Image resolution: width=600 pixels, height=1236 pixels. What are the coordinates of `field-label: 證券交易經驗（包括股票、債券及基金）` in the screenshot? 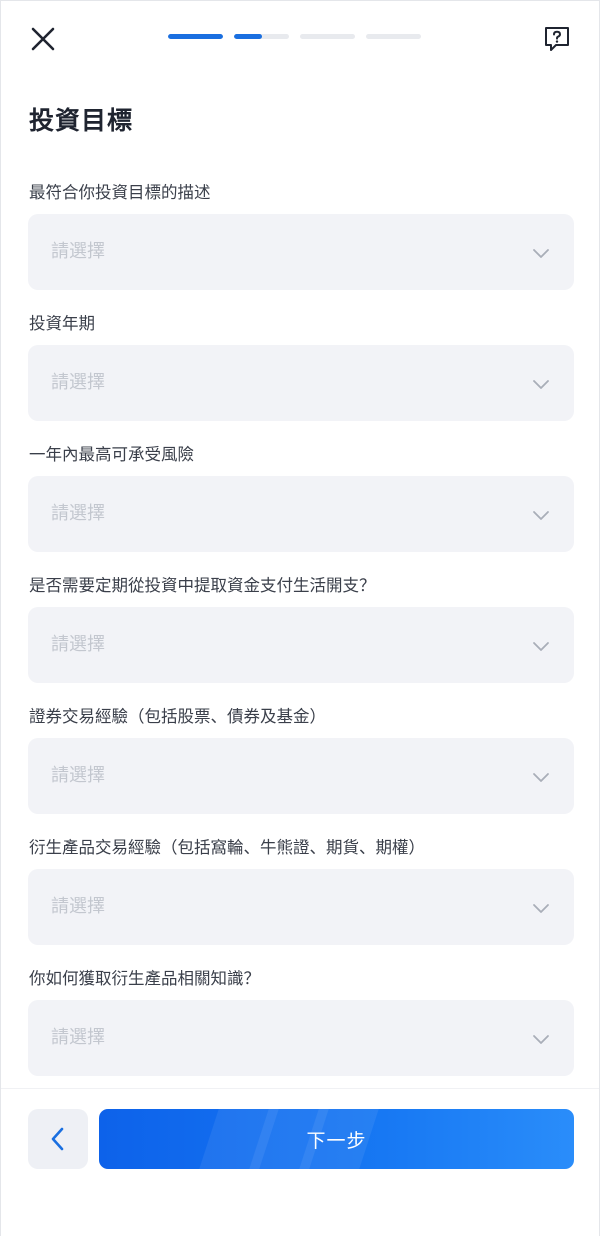 It's located at (177, 716).